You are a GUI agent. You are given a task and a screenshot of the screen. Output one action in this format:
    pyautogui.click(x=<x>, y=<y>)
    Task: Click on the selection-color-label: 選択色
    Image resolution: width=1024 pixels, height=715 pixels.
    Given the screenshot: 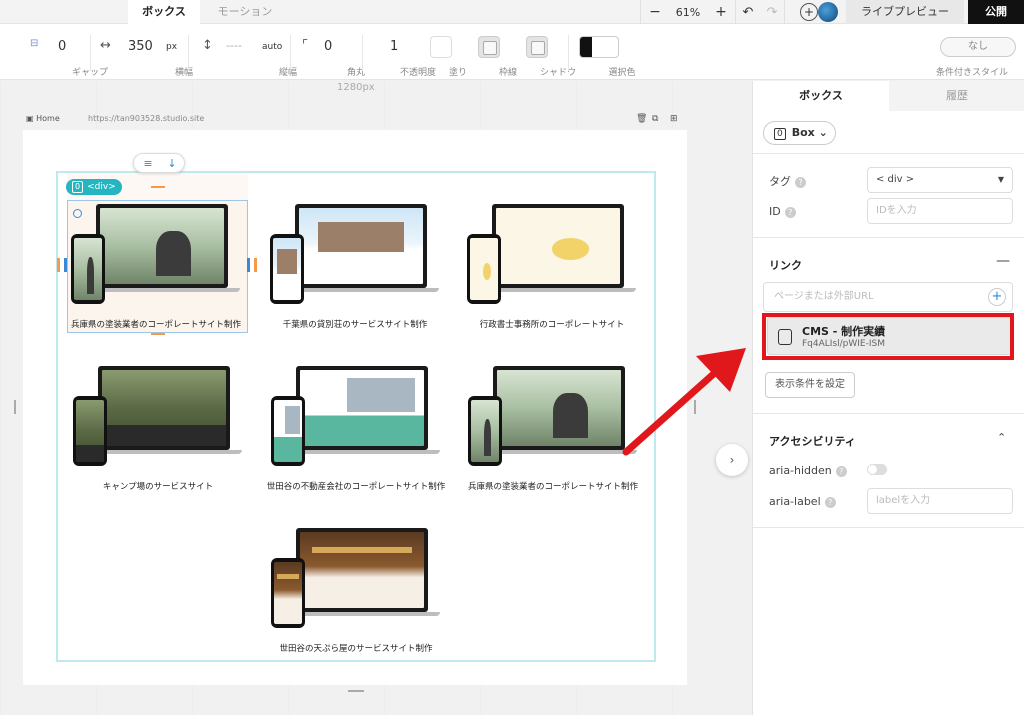 What is the action you would take?
    pyautogui.click(x=622, y=73)
    